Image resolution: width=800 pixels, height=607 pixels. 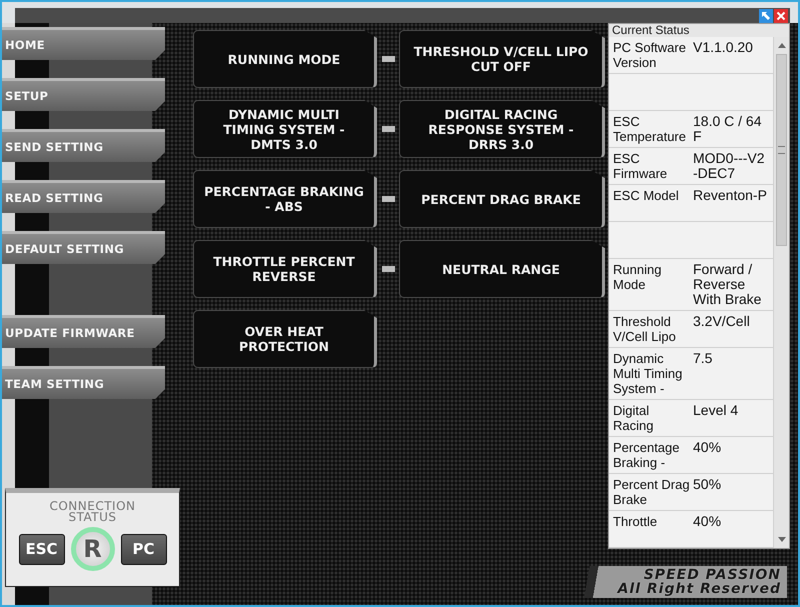 I want to click on status-label: ESC Temperature, so click(x=650, y=129).